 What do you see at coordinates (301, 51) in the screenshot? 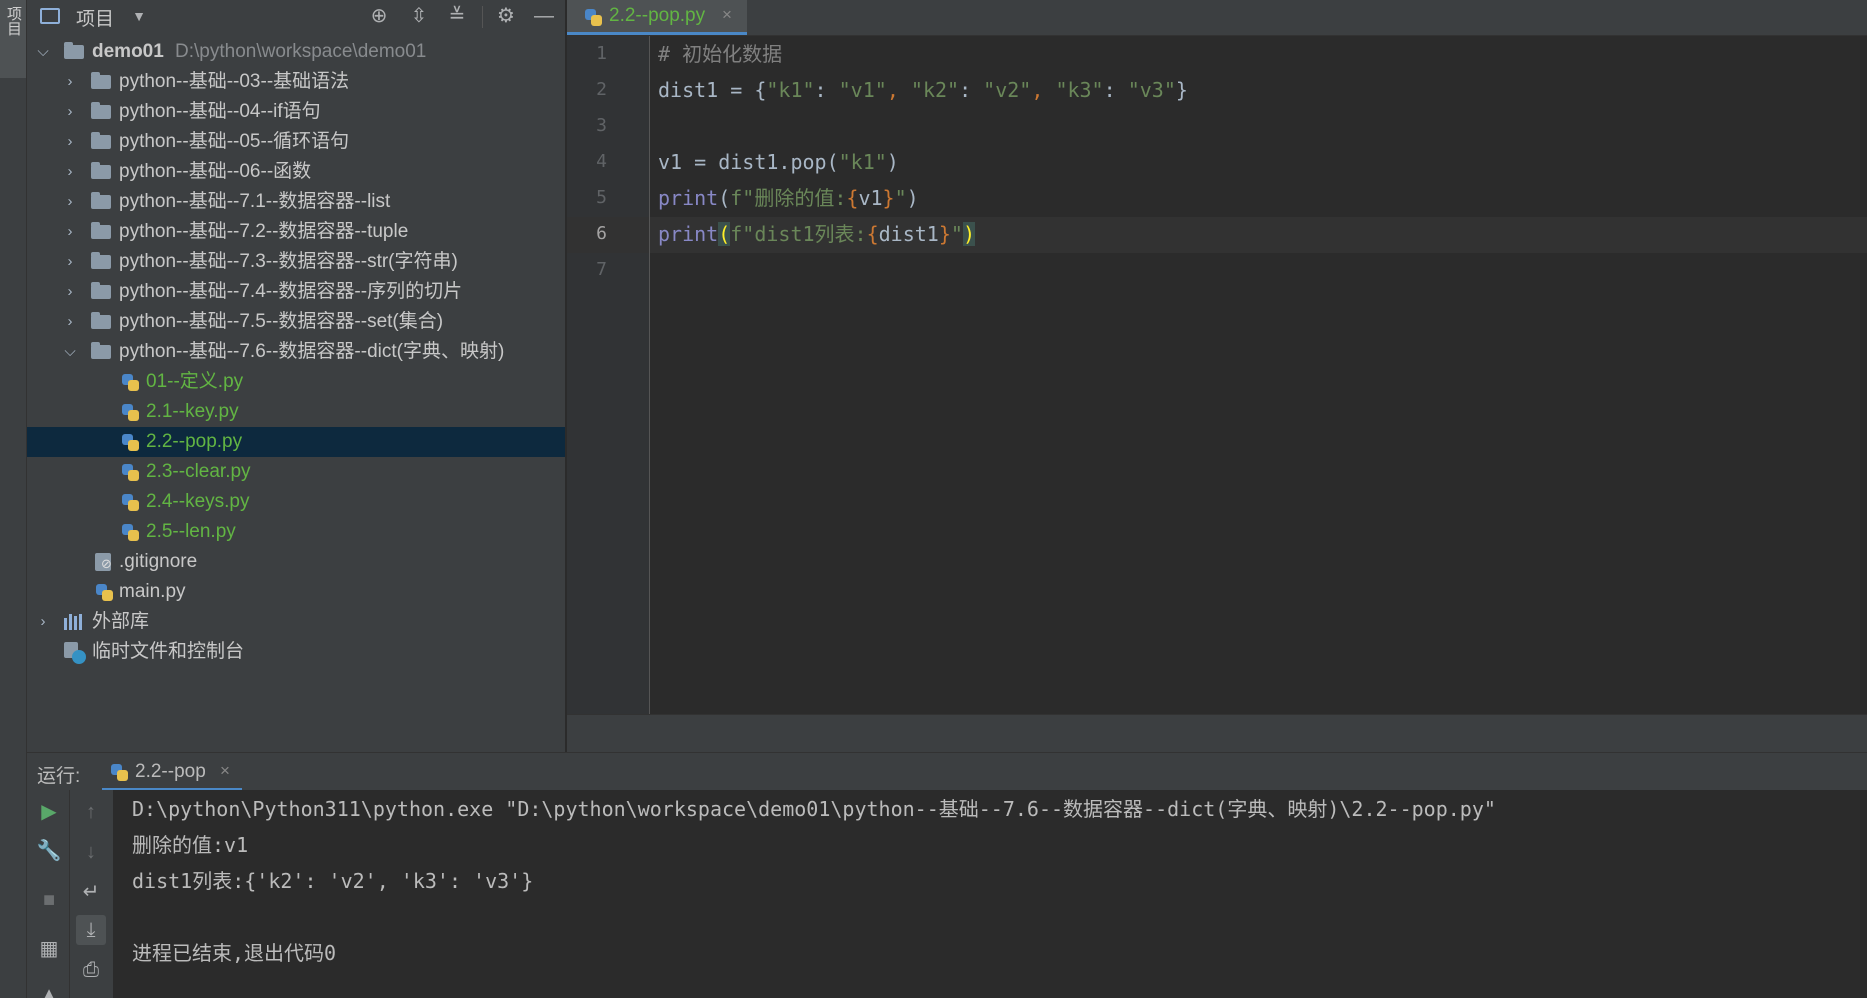
I see `root-folder-path: D:\python\workspace\demo01` at bounding box center [301, 51].